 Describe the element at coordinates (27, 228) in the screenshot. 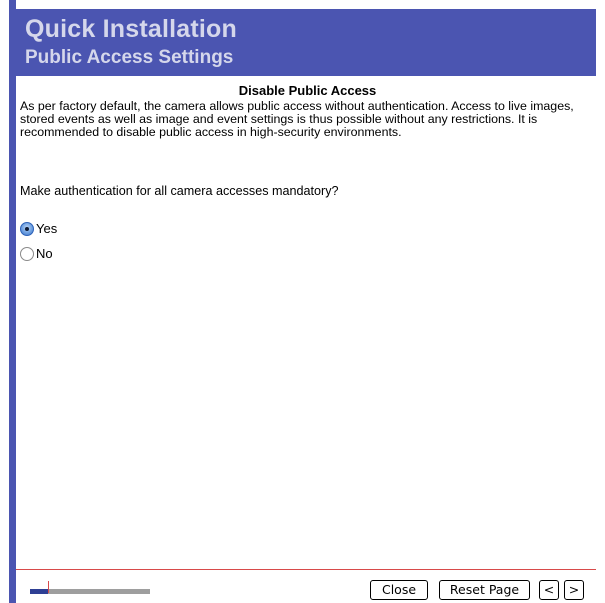

I see `radio-yes-icon` at that location.